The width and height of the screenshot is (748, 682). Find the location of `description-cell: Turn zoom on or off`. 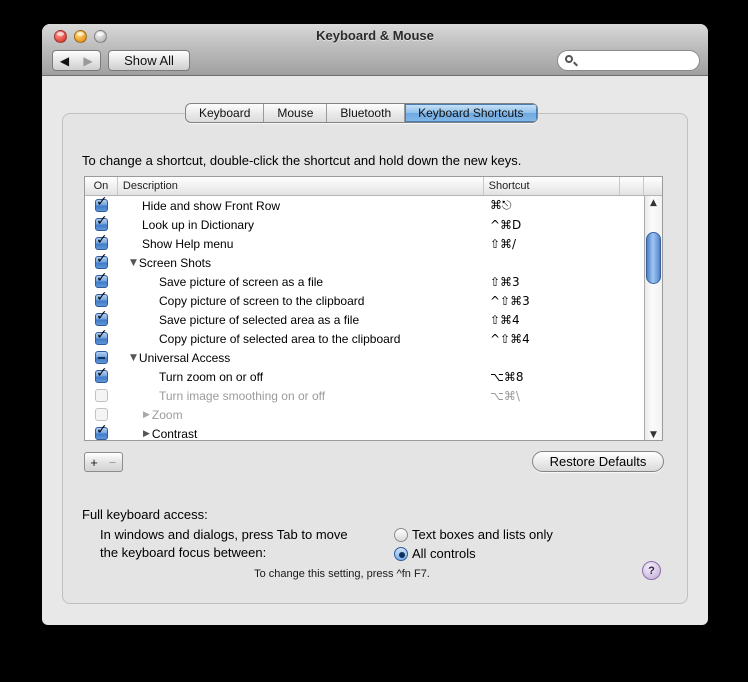

description-cell: Turn zoom on or off is located at coordinates (301, 377).